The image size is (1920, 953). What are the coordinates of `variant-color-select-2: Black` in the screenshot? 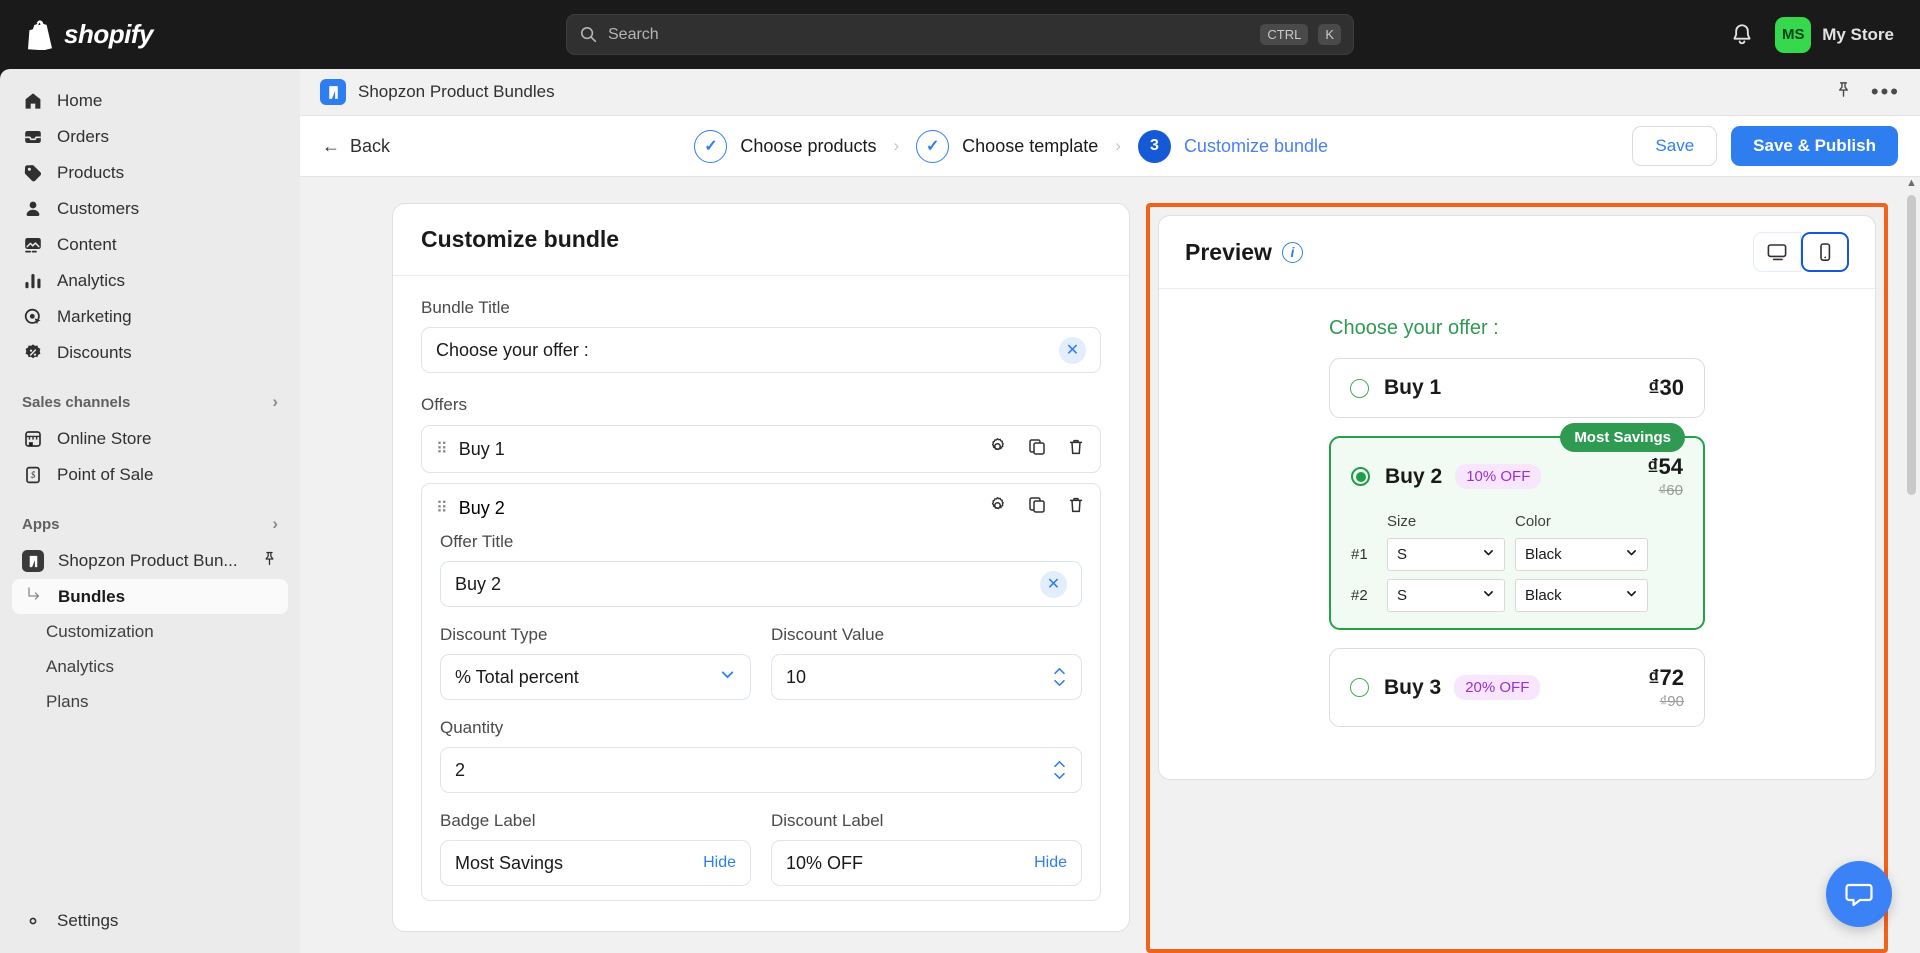 It's located at (1581, 595).